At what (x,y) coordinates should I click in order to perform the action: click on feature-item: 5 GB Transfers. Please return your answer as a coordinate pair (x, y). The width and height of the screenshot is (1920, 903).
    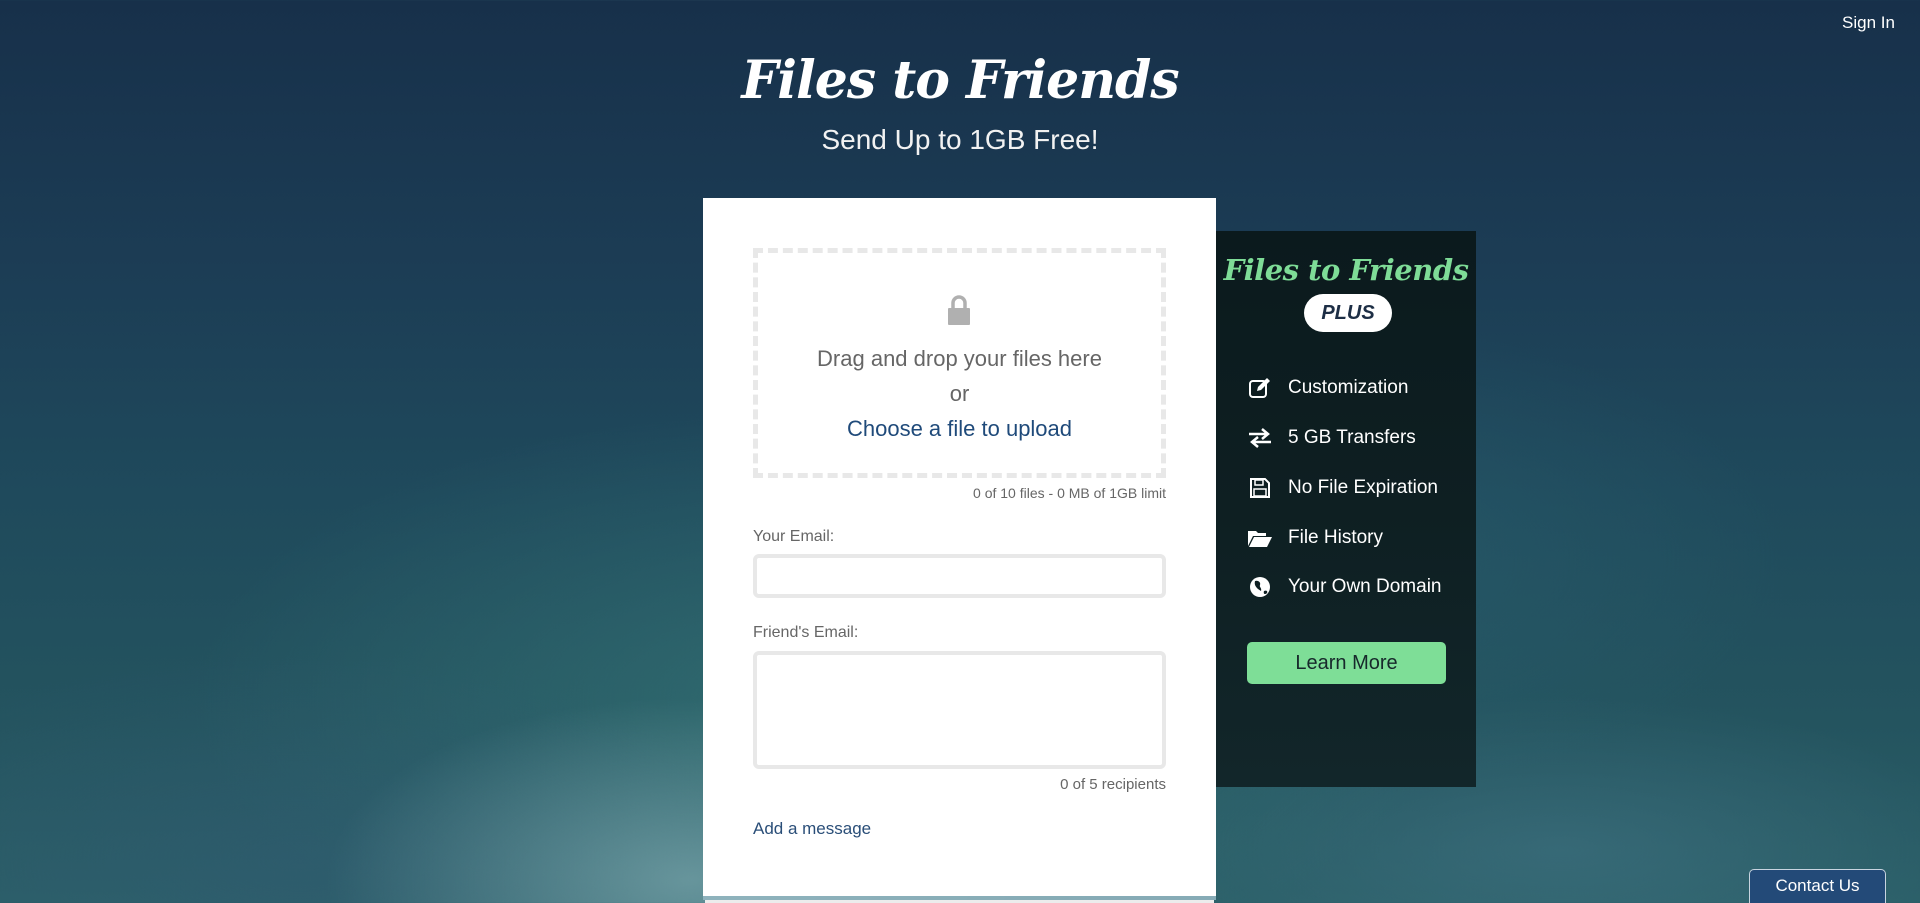
    Looking at the image, I should click on (1331, 438).